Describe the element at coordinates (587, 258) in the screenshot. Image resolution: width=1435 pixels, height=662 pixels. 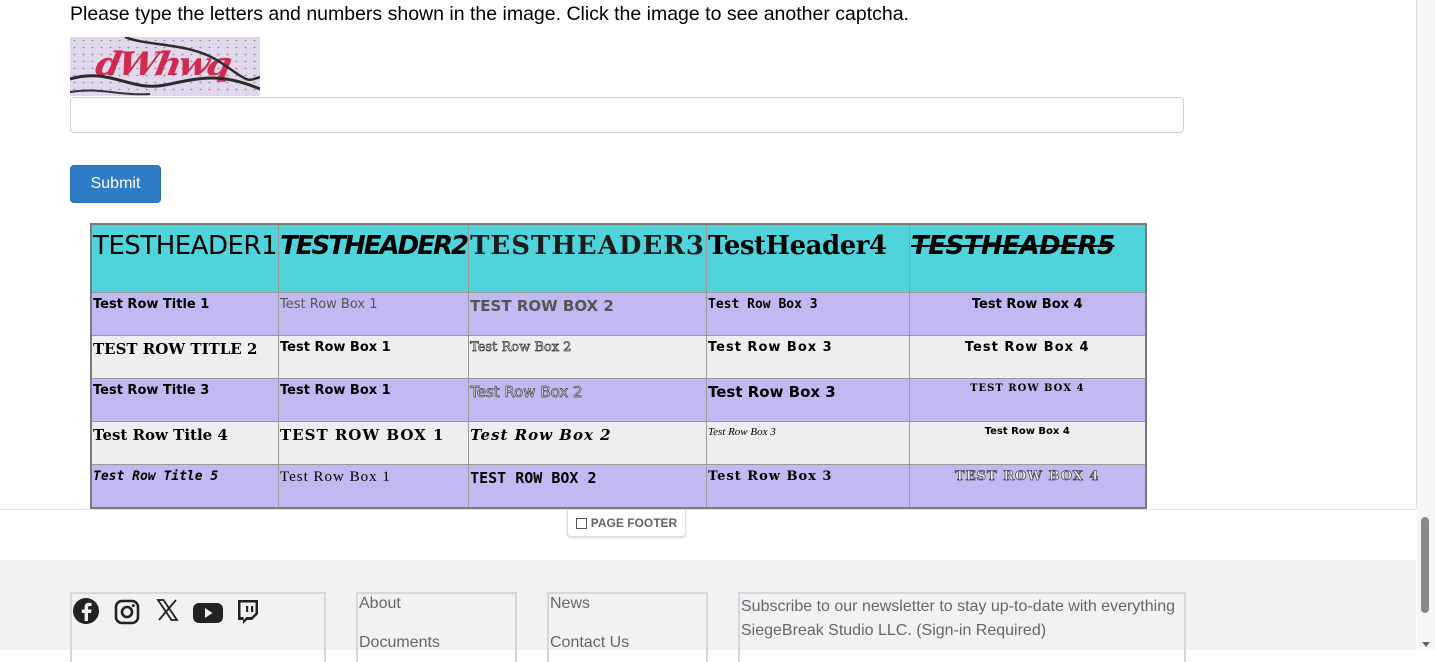
I see `table-header-3: TESTHEADER3` at that location.